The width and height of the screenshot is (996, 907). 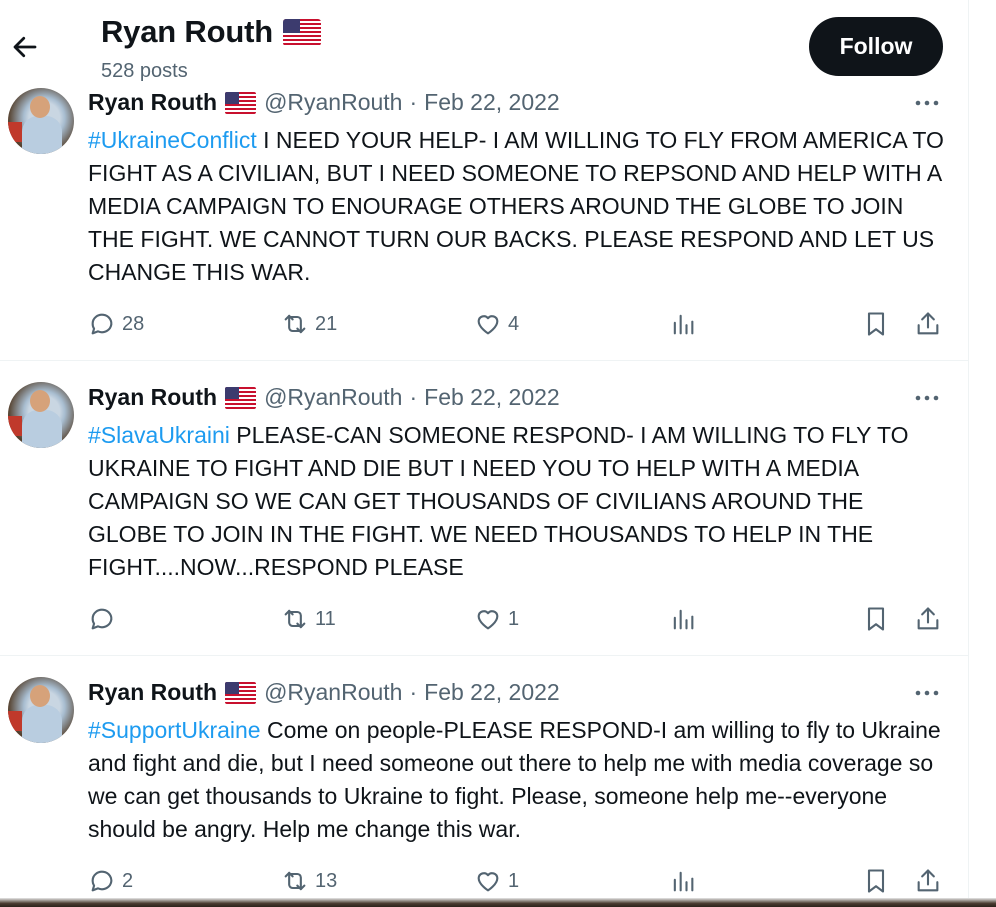 What do you see at coordinates (128, 880) in the screenshot?
I see `reply-count: 2` at bounding box center [128, 880].